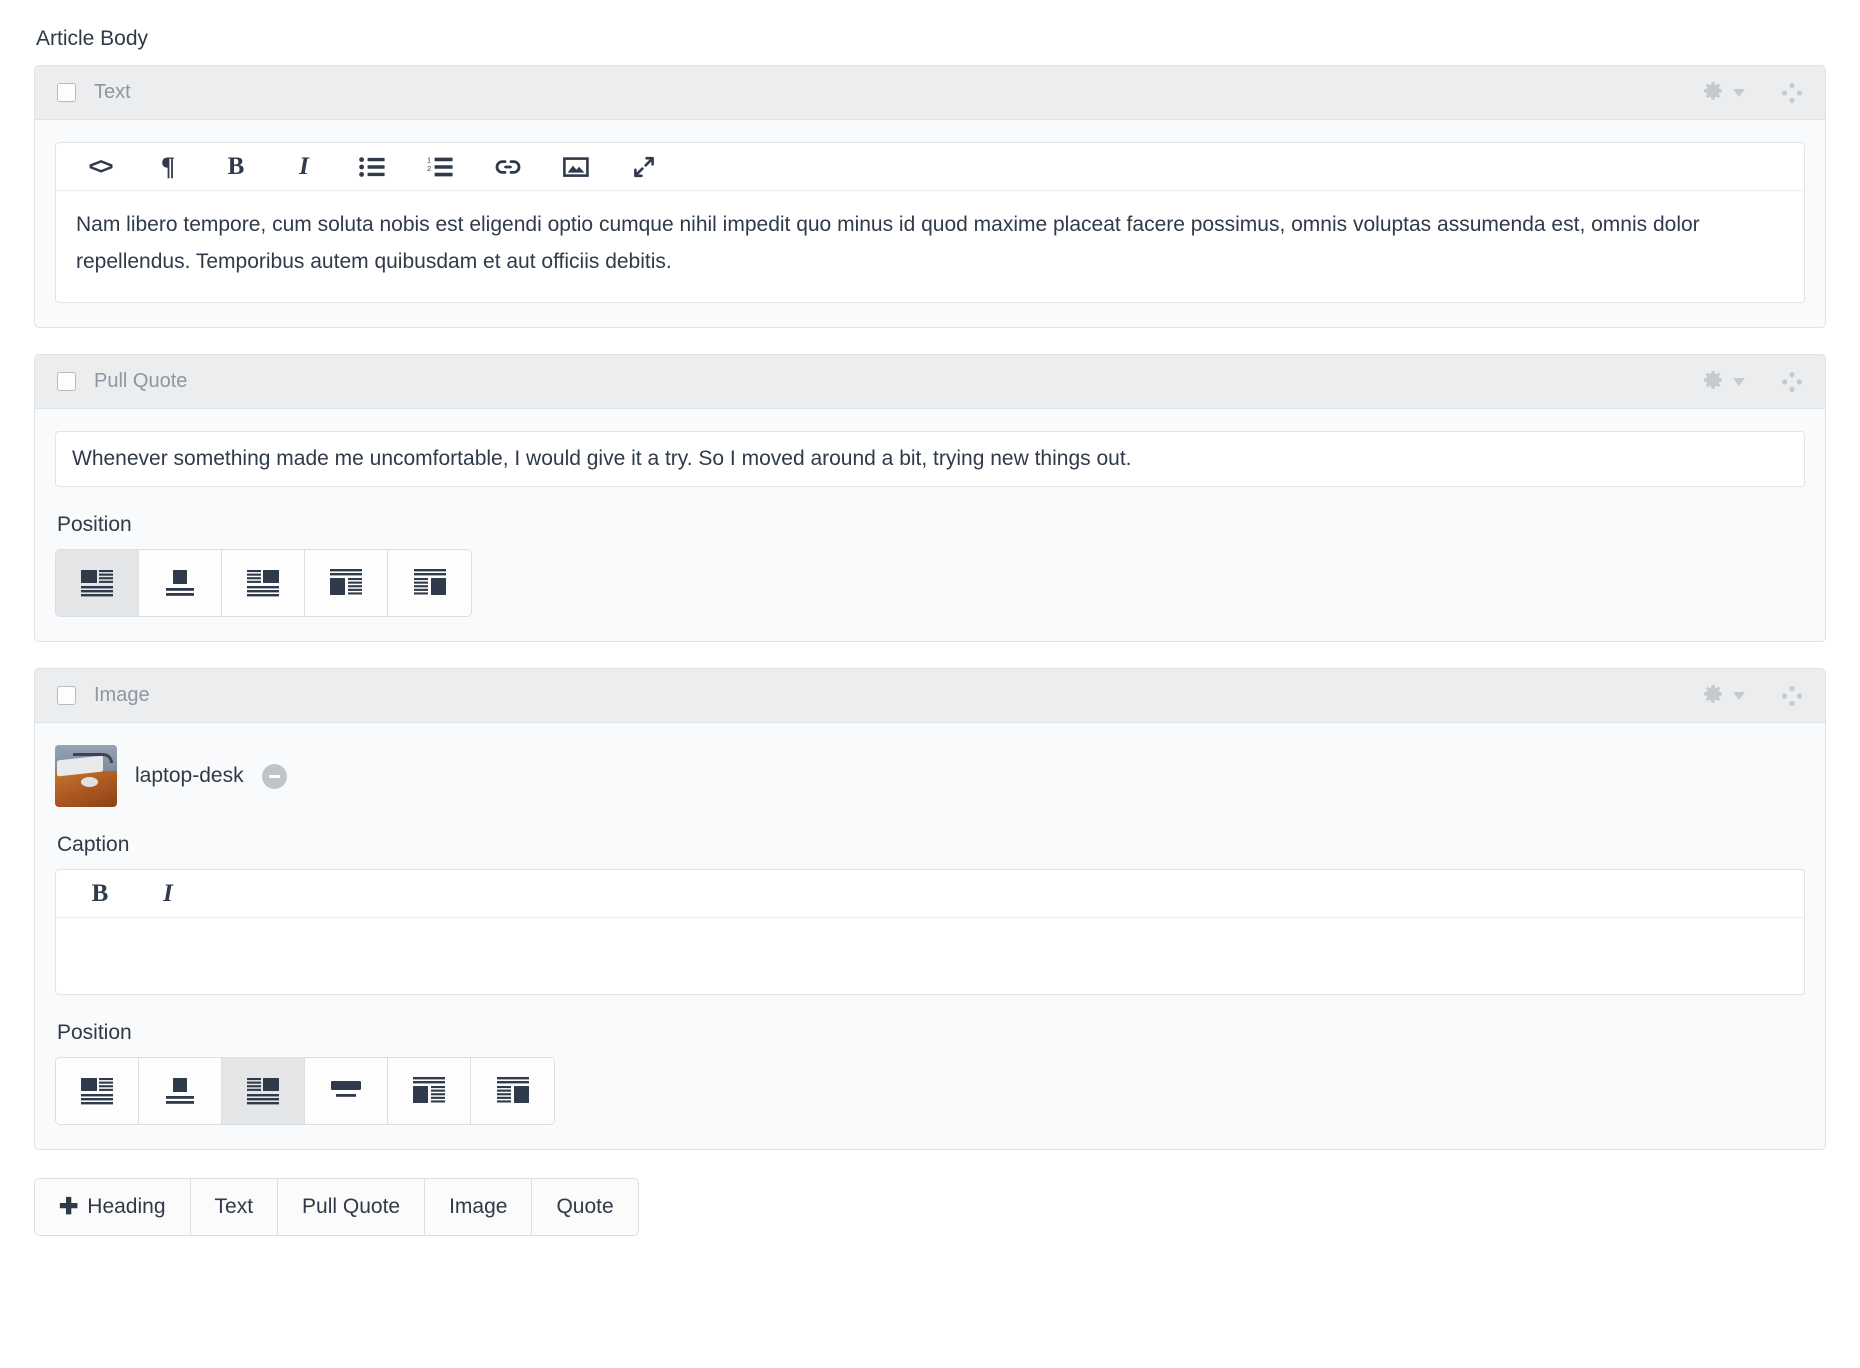  I want to click on rich-text-toolbar: <> ¶ B I 1 2, so click(930, 167).